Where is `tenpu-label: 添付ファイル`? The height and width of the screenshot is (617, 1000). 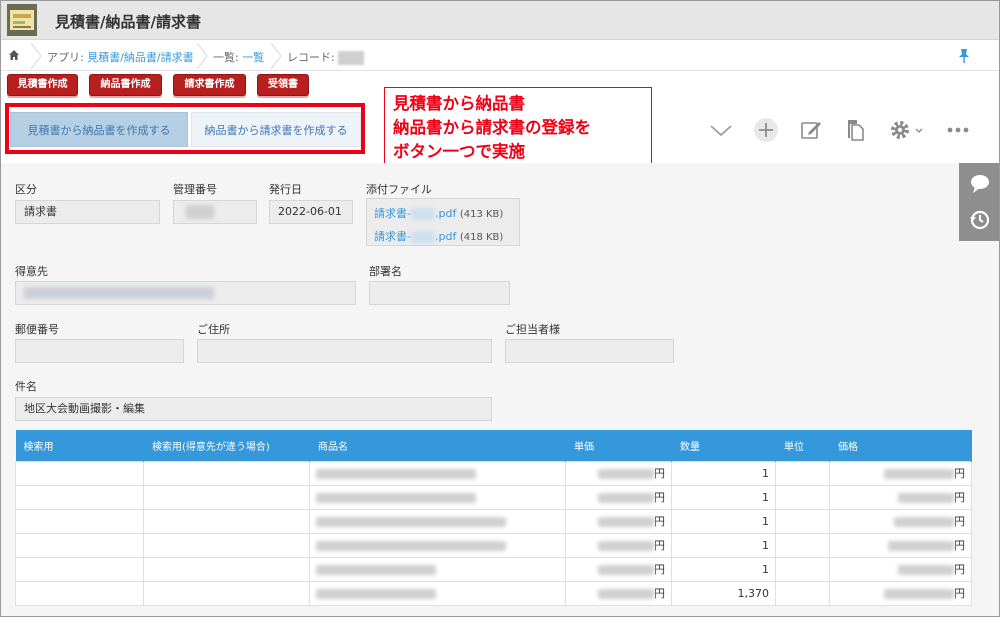
tenpu-label: 添付ファイル is located at coordinates (399, 189).